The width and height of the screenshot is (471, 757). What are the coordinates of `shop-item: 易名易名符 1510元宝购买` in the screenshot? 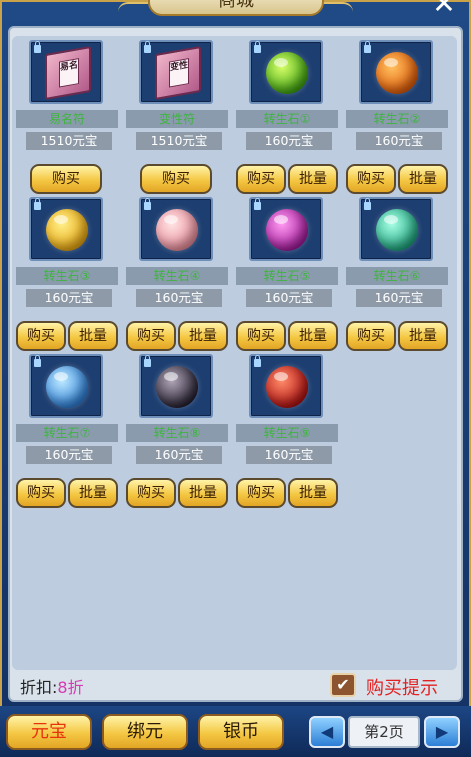 It's located at (69, 120).